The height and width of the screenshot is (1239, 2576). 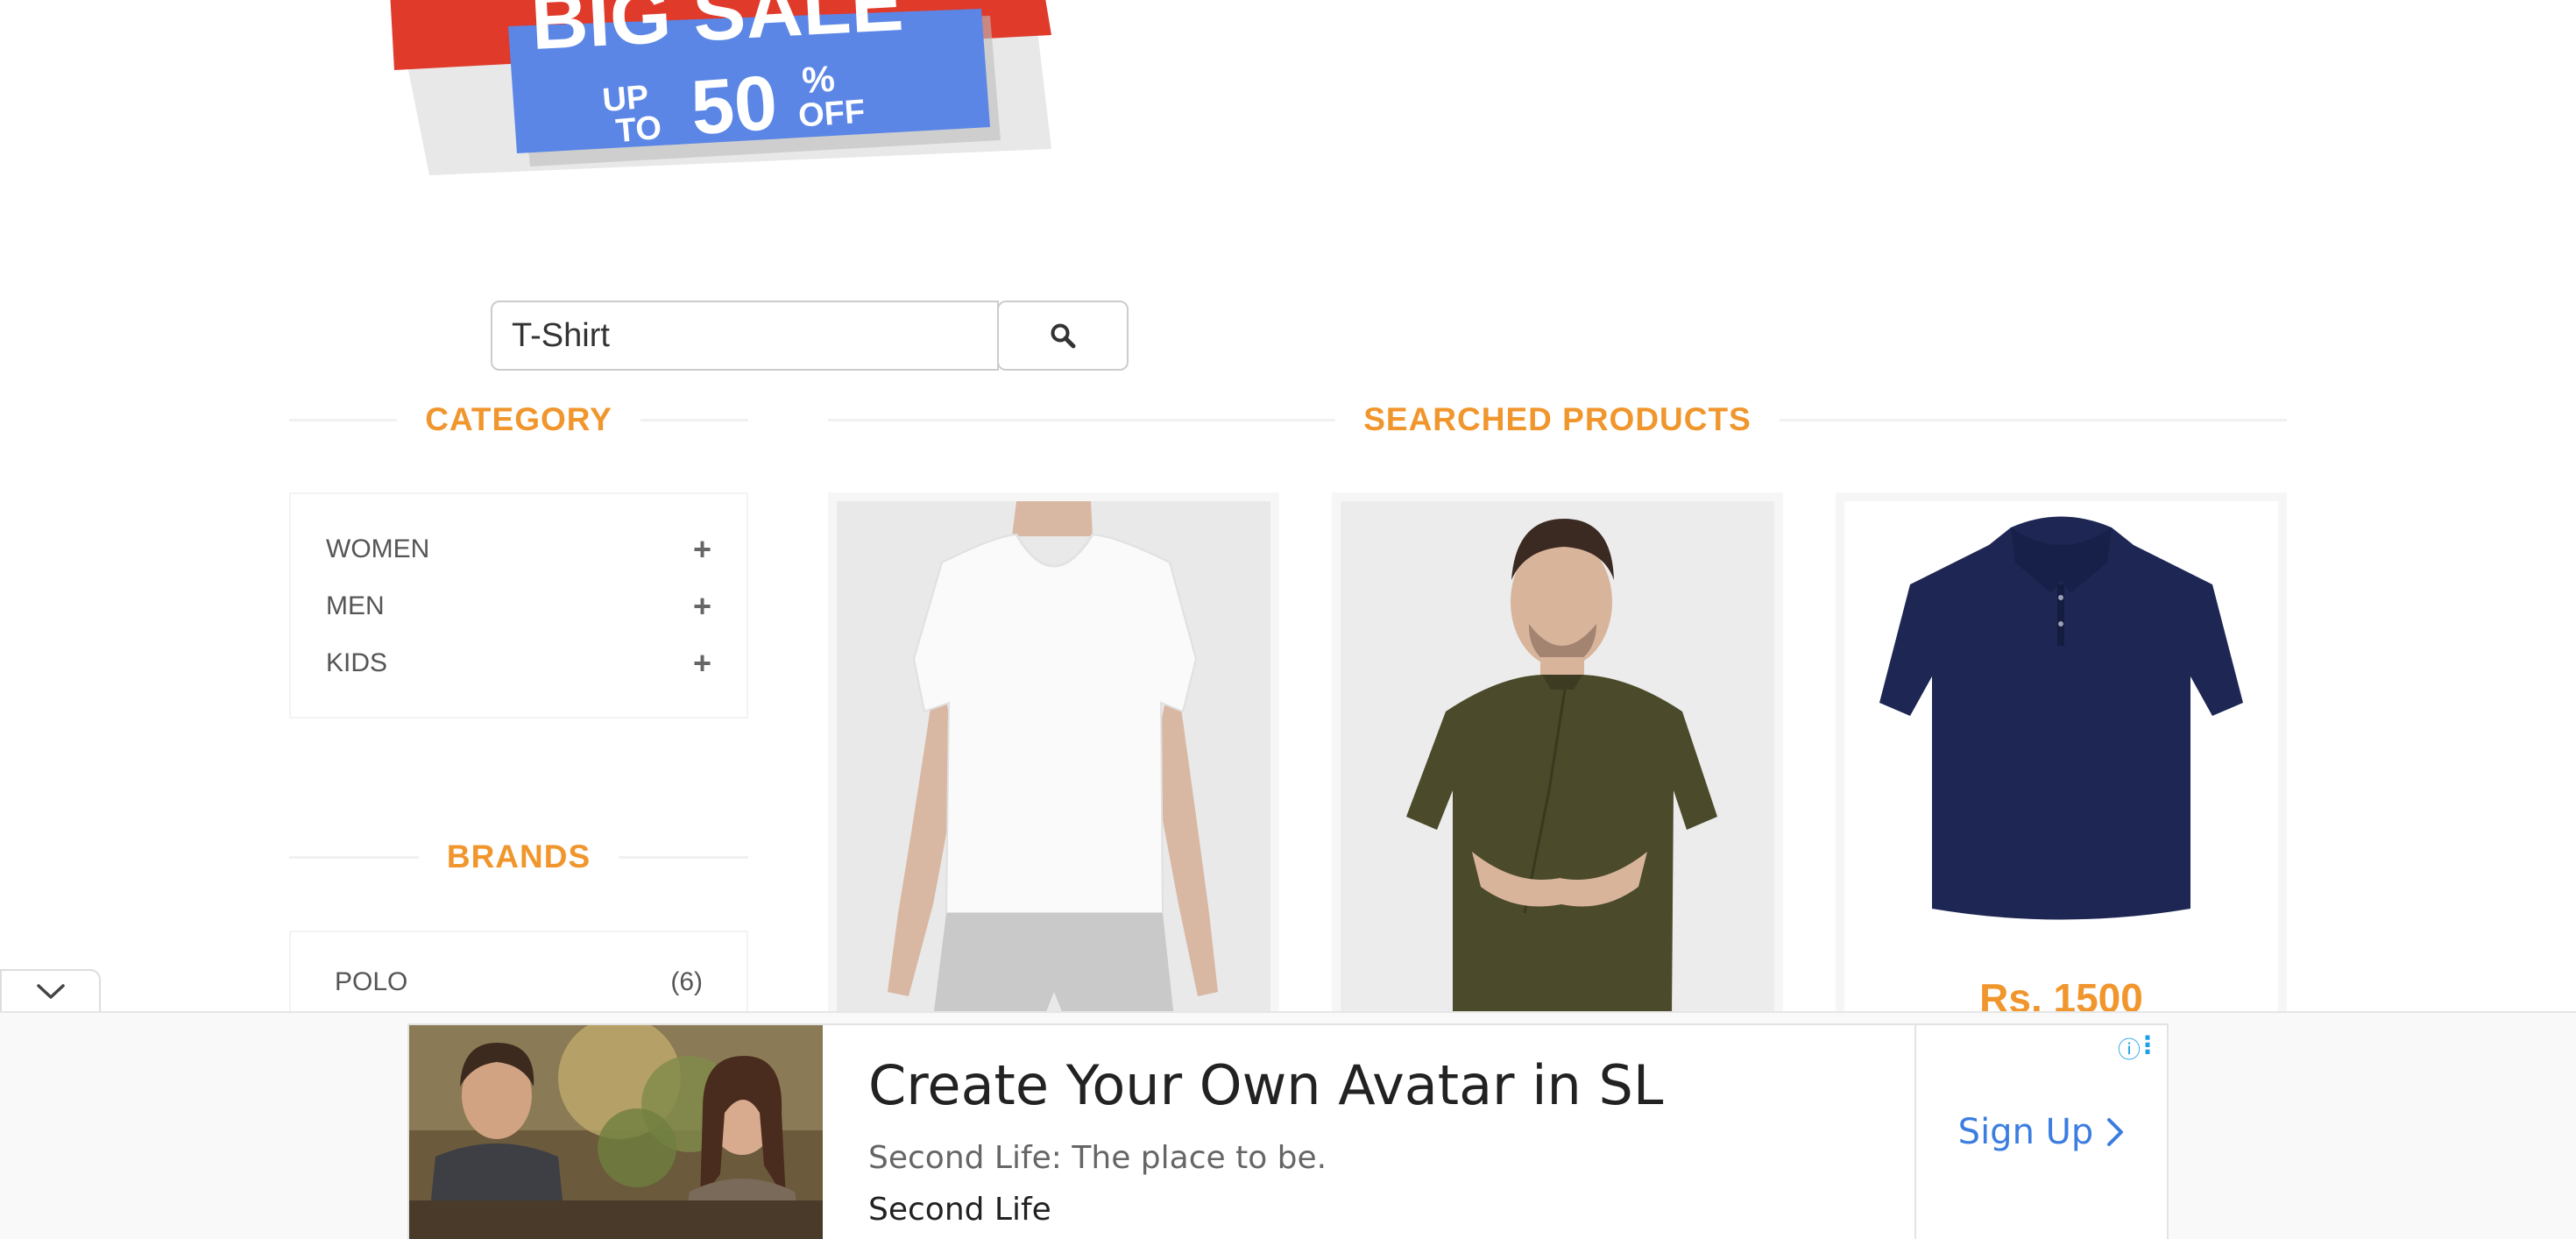 I want to click on ad-cta-area: ⓘ ⋮ Sign Up, so click(x=2040, y=1132).